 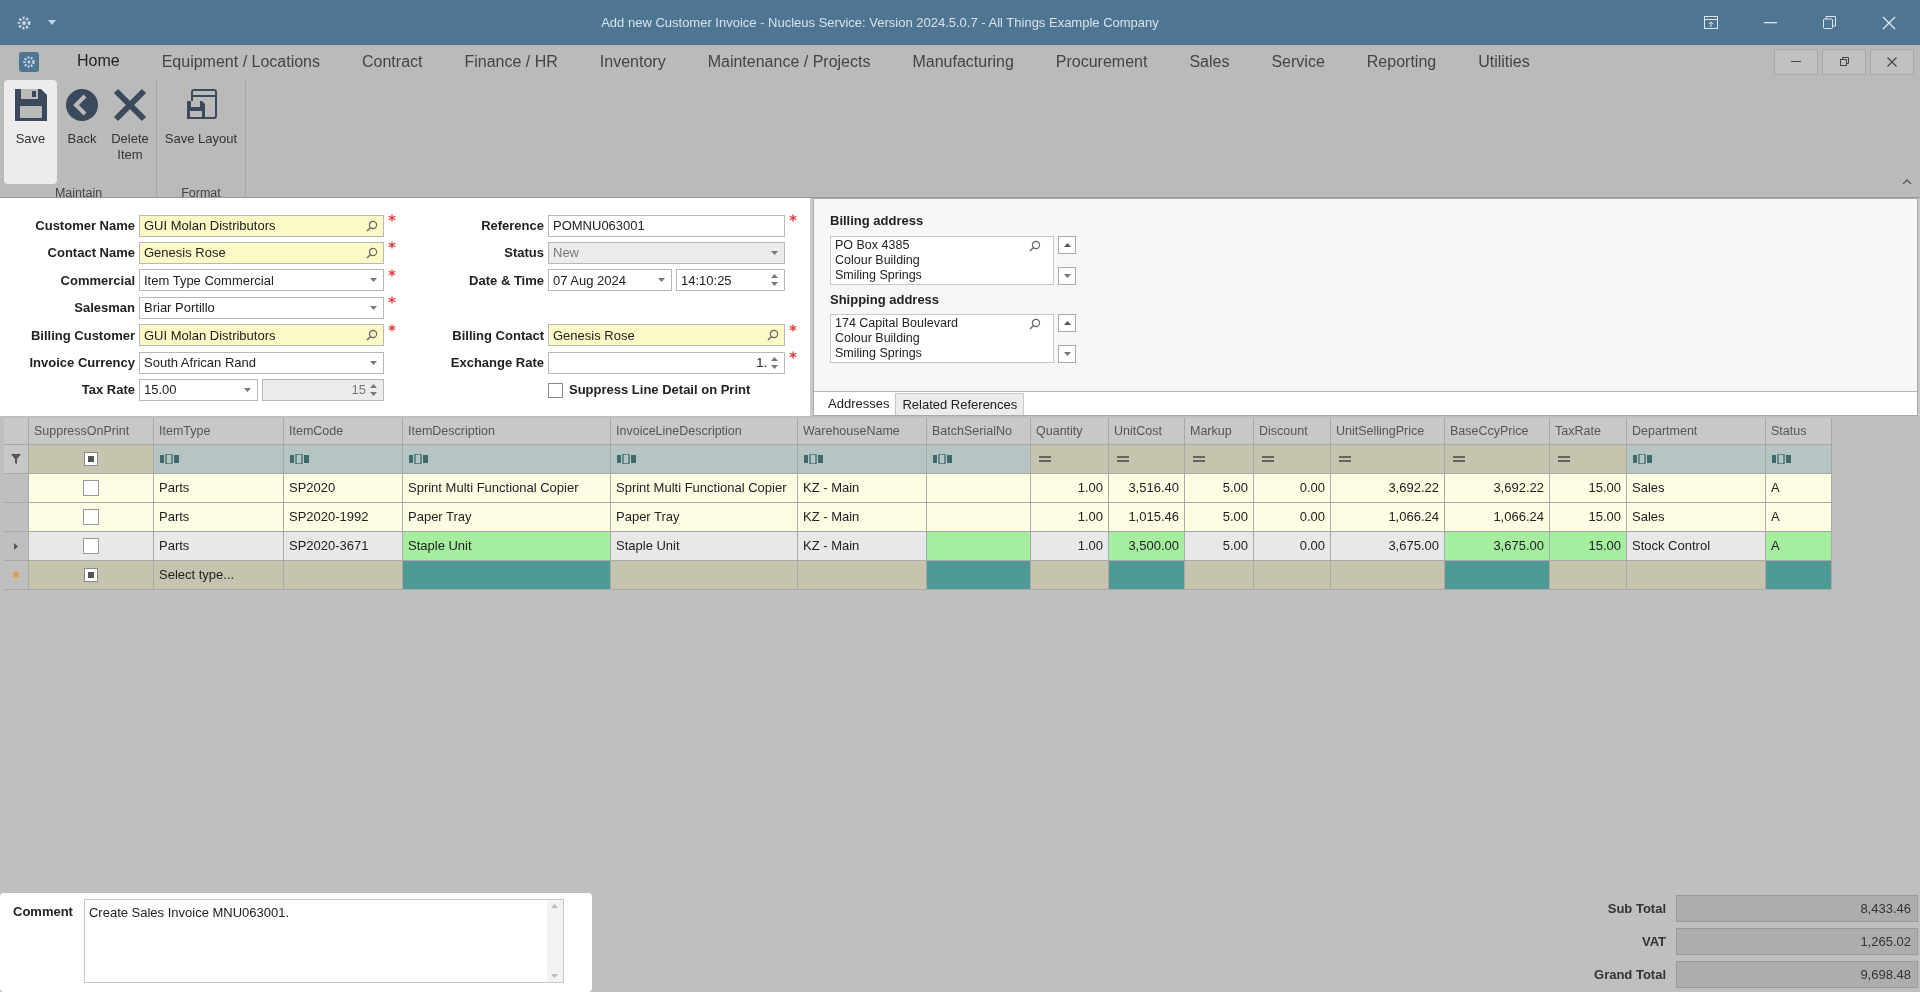 I want to click on dropdown-field: Briar Portillo, so click(x=261, y=307).